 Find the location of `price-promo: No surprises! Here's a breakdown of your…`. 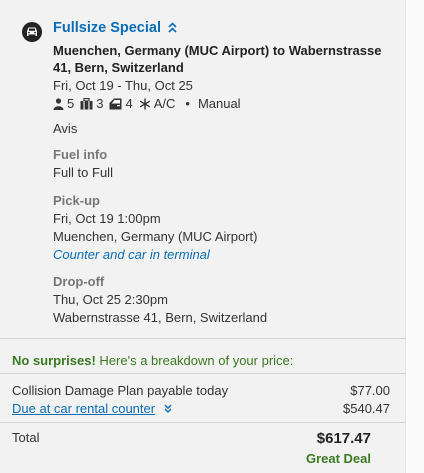

price-promo: No surprises! Here's a breakdown of your… is located at coordinates (152, 360).